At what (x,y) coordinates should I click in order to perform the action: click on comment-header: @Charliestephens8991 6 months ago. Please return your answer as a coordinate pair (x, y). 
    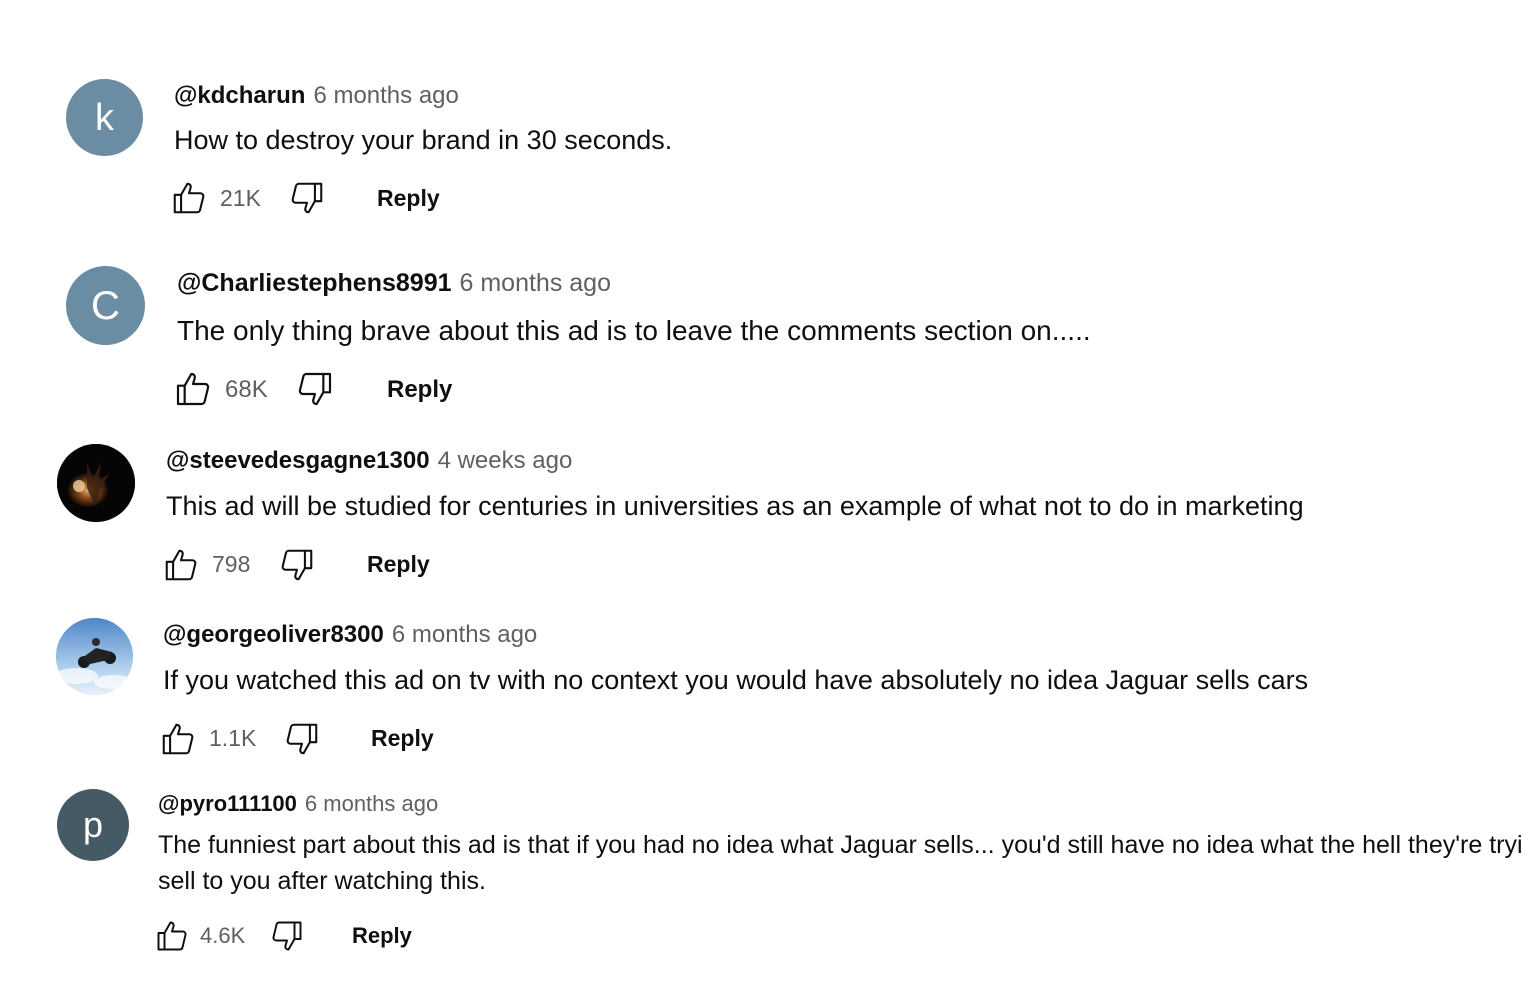
    Looking at the image, I should click on (394, 283).